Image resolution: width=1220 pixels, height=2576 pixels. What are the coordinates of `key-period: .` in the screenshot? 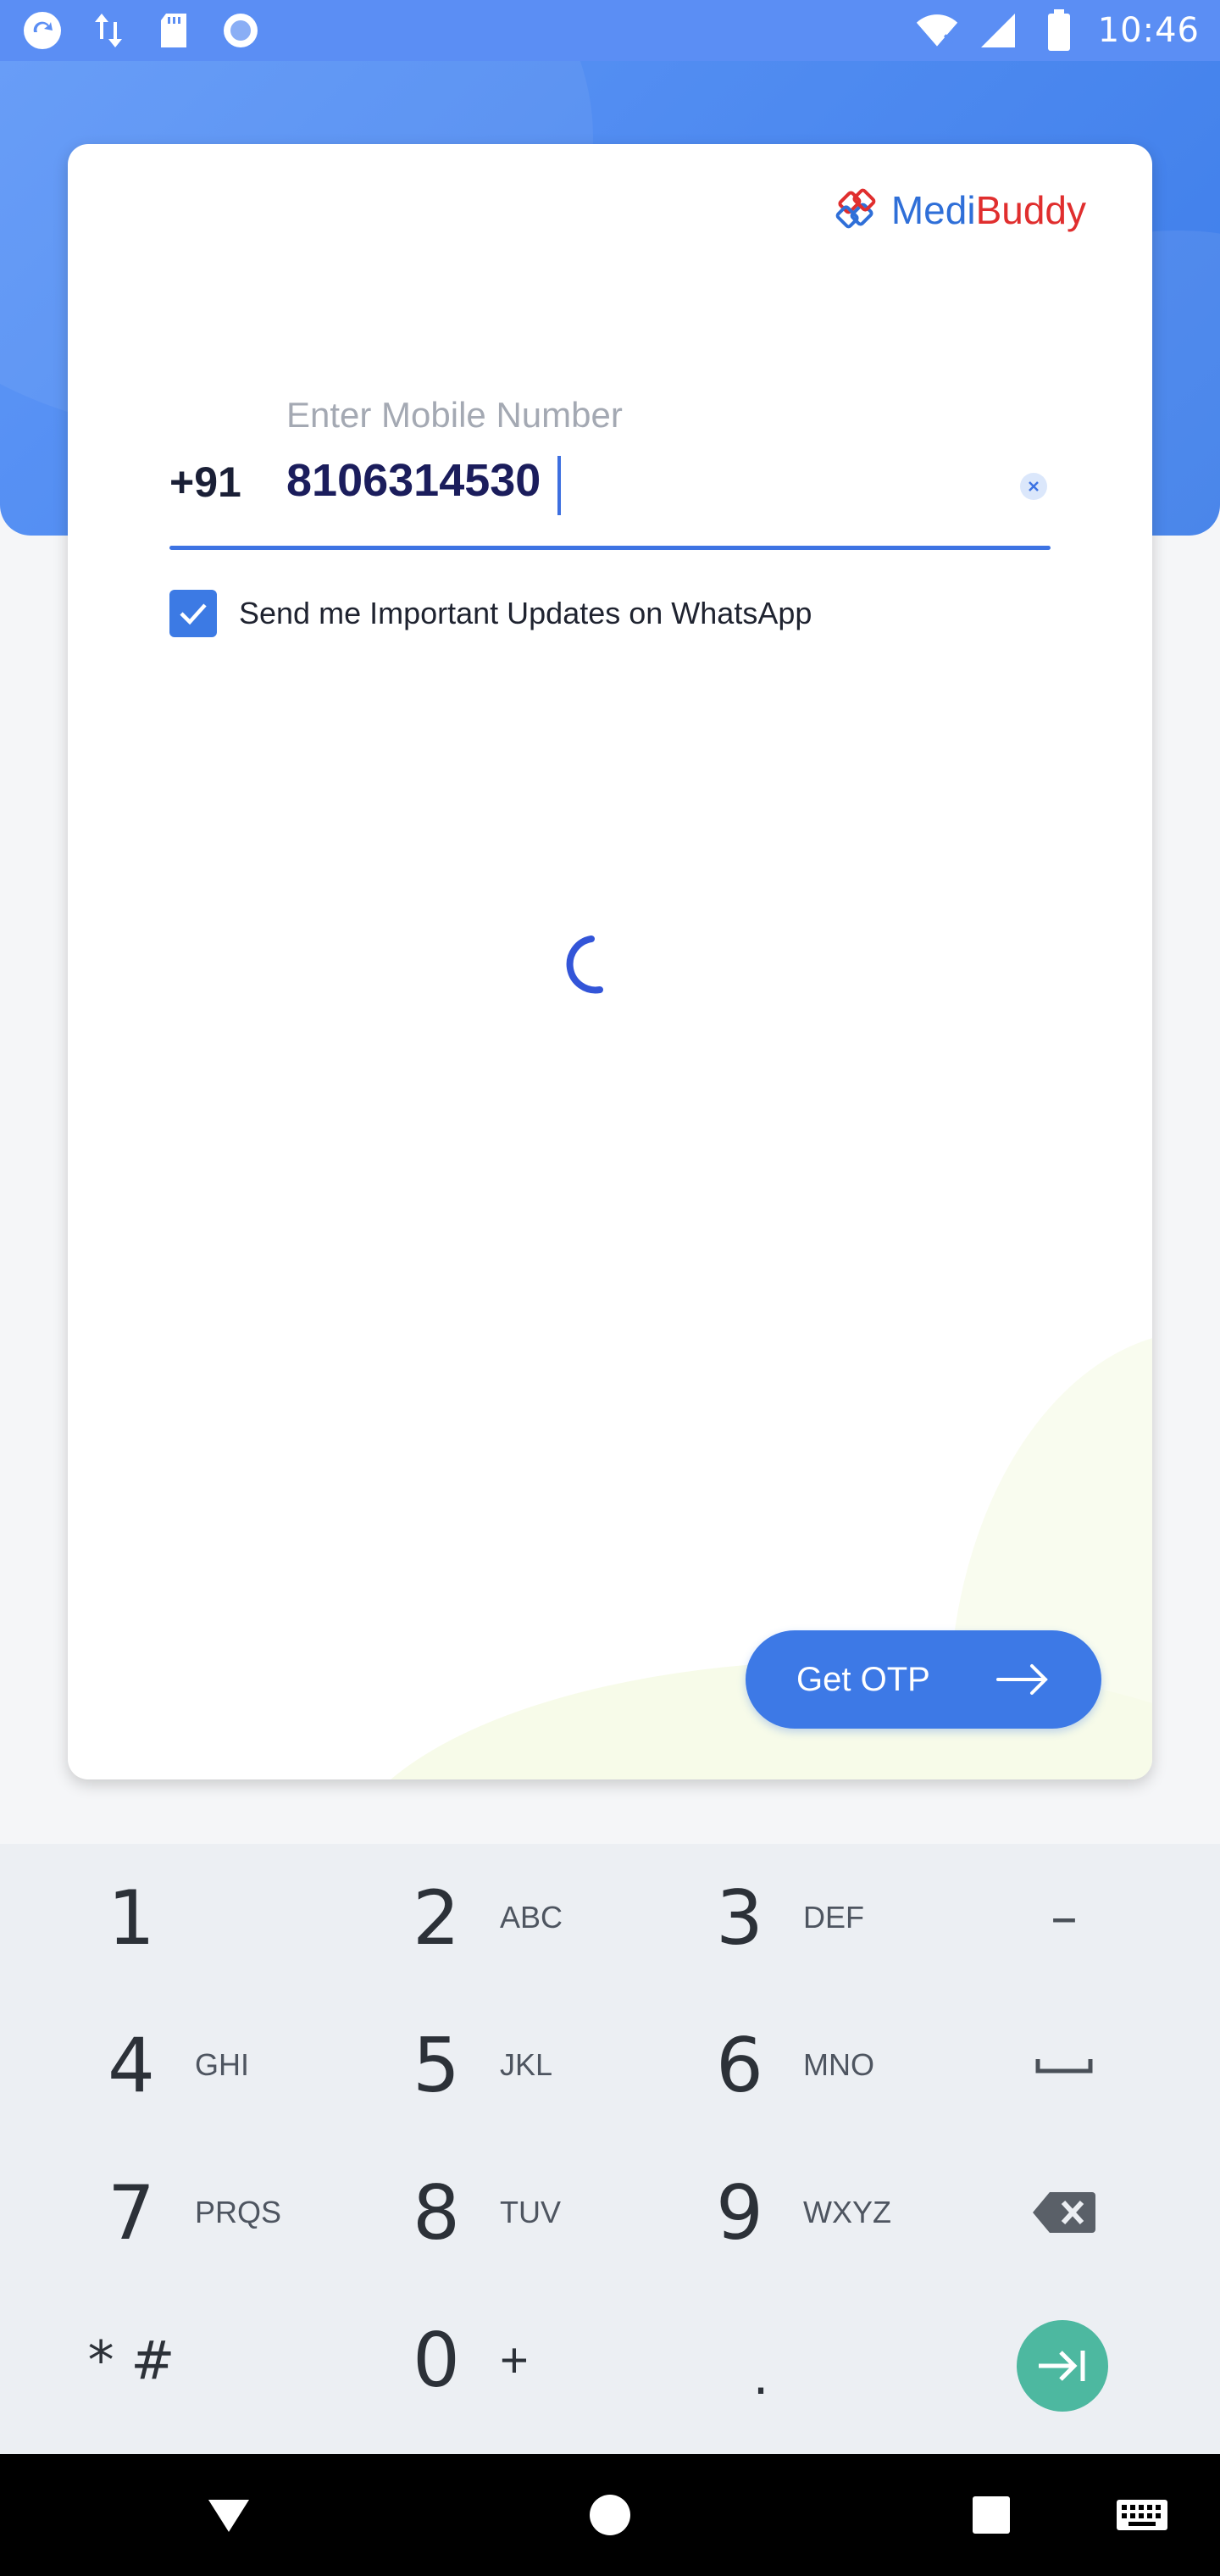 It's located at (845, 2360).